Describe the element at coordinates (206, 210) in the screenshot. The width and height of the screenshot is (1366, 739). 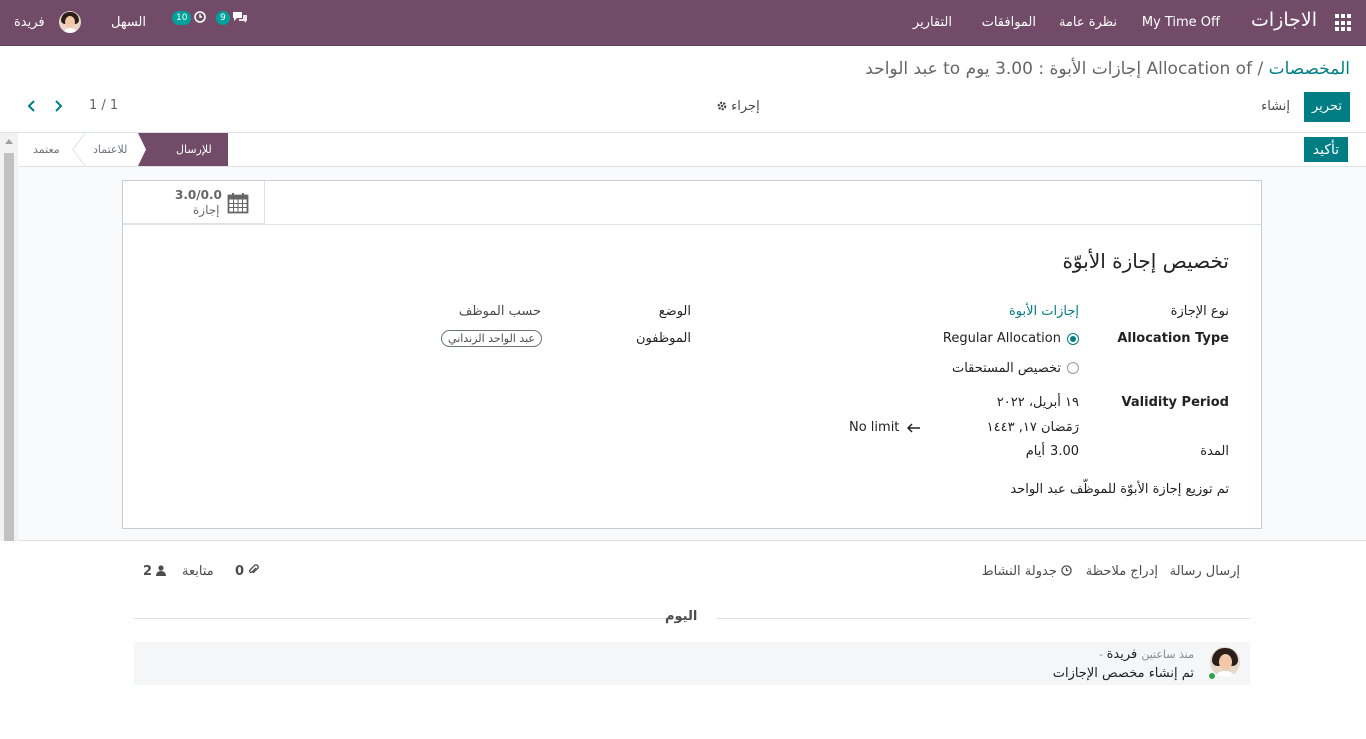
I see `smart-button-label: إجازة` at that location.